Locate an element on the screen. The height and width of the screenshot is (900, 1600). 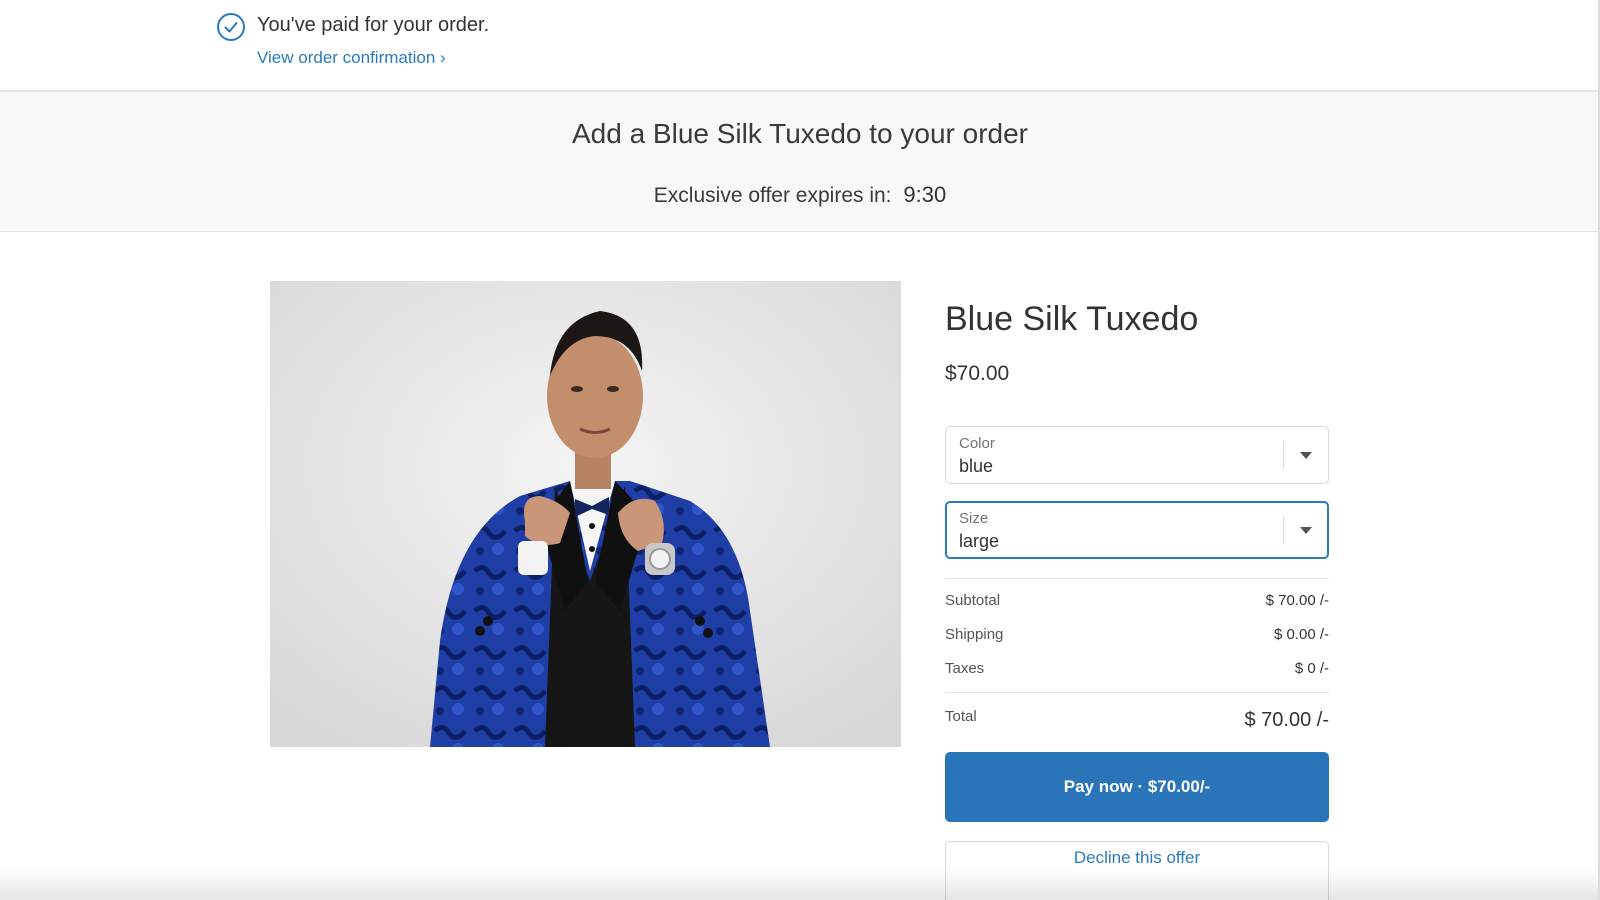
size-select: Size large is located at coordinates (1137, 530).